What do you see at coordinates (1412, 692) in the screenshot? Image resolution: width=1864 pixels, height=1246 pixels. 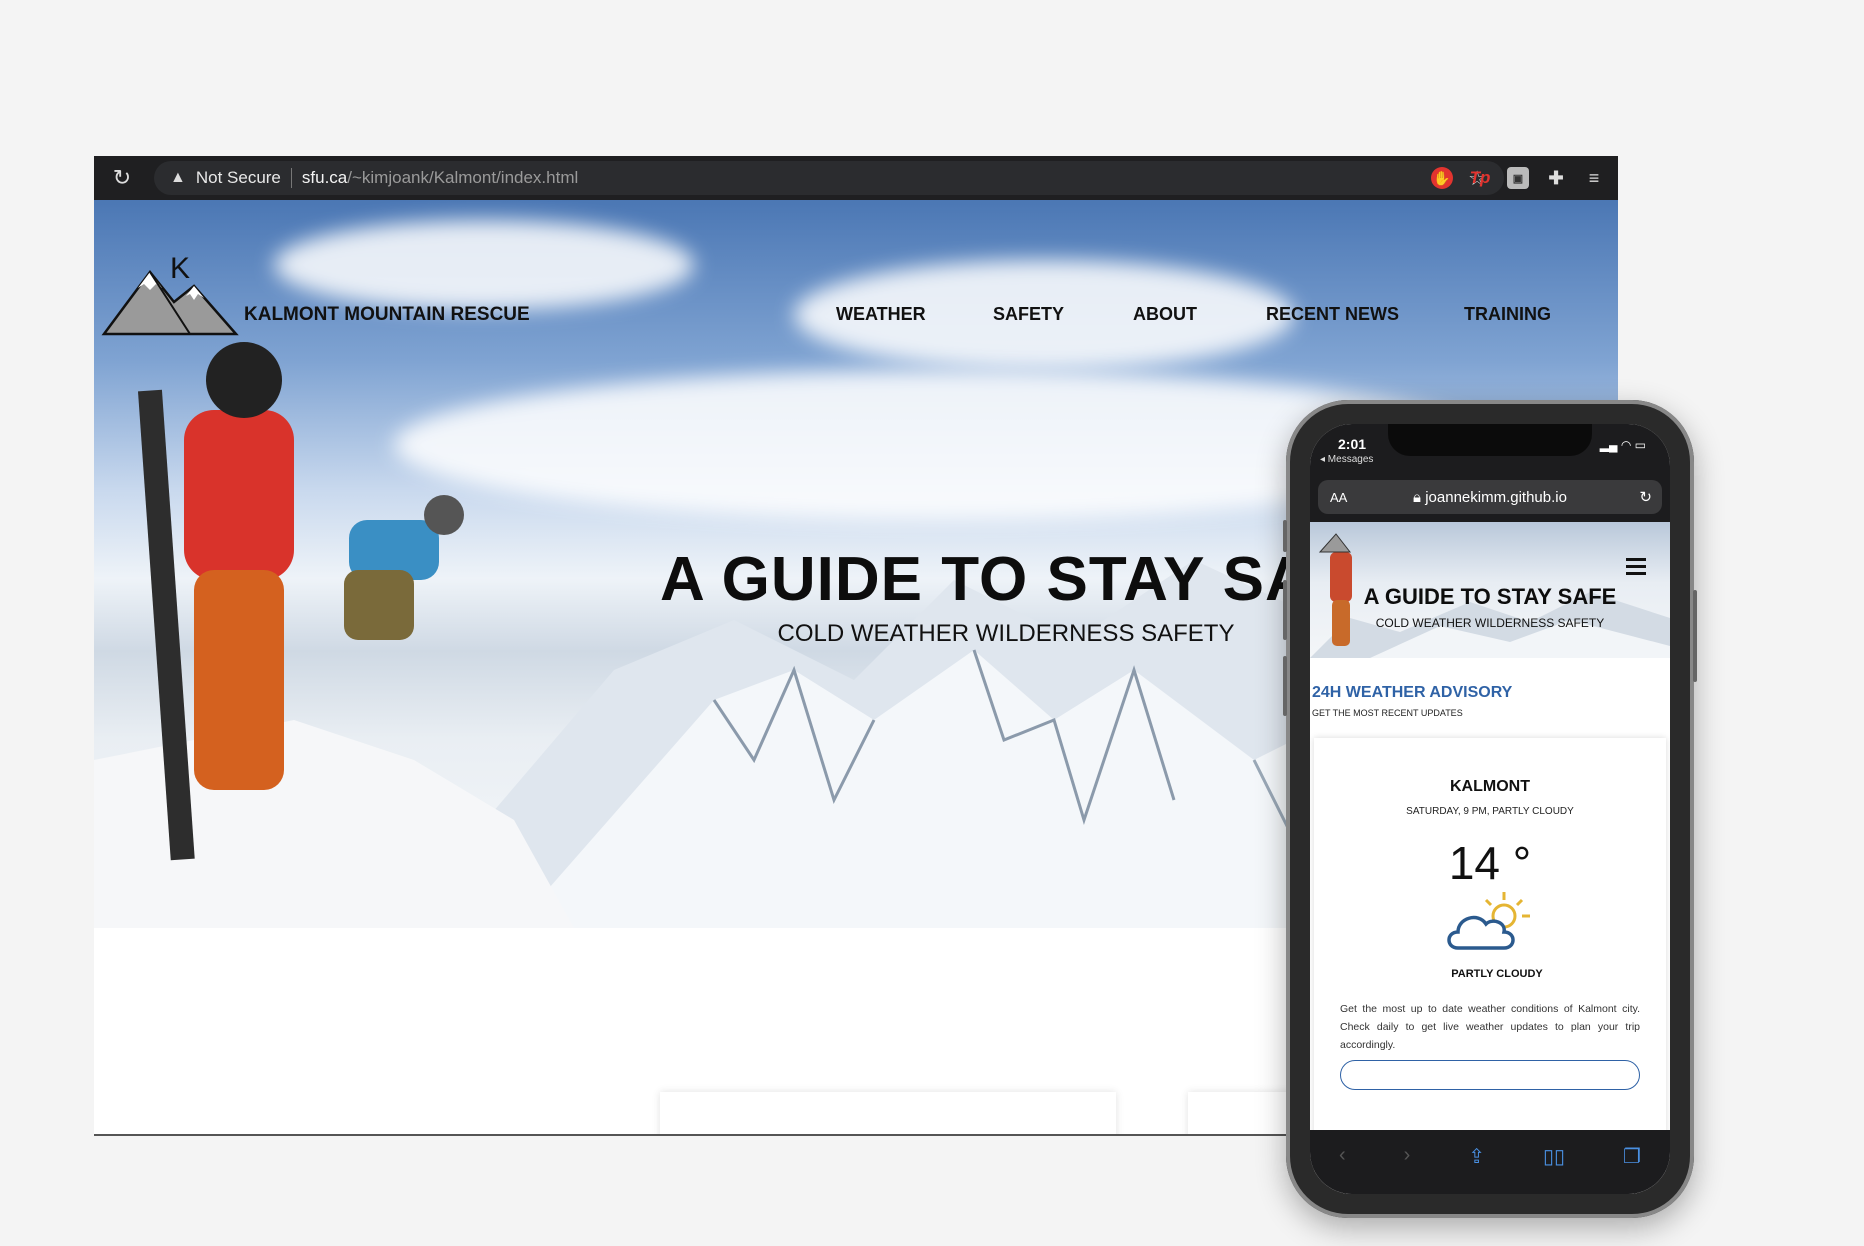 I see `advisory-title: 24H WEATHER ADVISORY` at bounding box center [1412, 692].